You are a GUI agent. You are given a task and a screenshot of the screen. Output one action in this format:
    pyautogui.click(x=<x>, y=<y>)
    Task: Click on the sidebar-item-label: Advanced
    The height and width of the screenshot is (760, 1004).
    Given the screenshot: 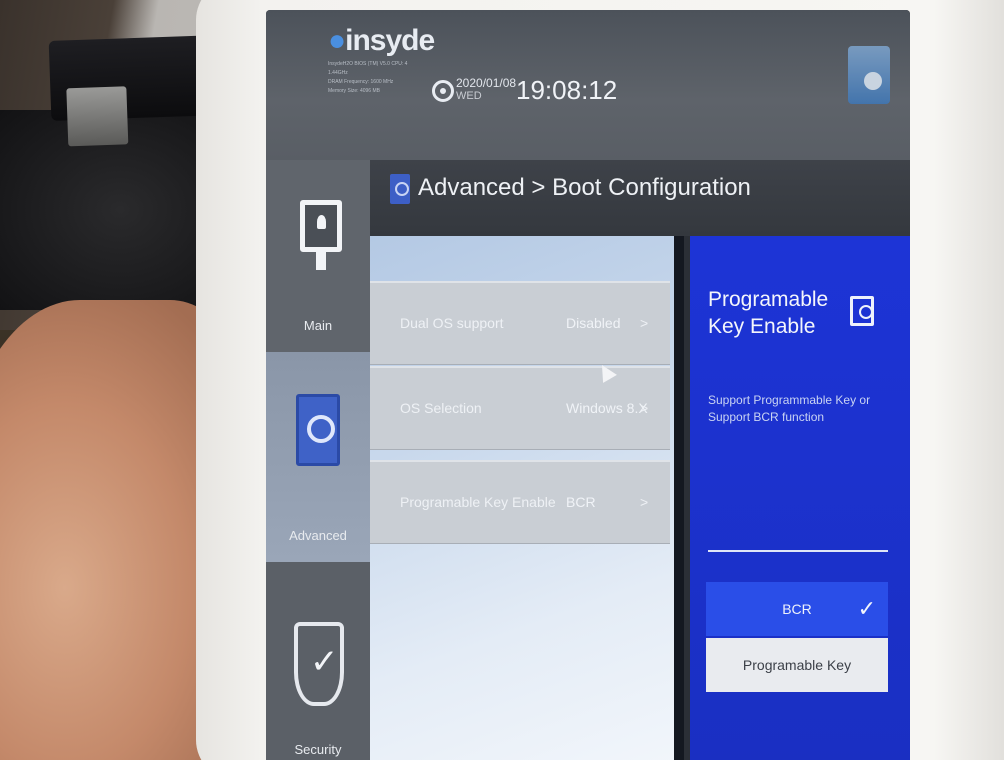 What is the action you would take?
    pyautogui.click(x=318, y=535)
    